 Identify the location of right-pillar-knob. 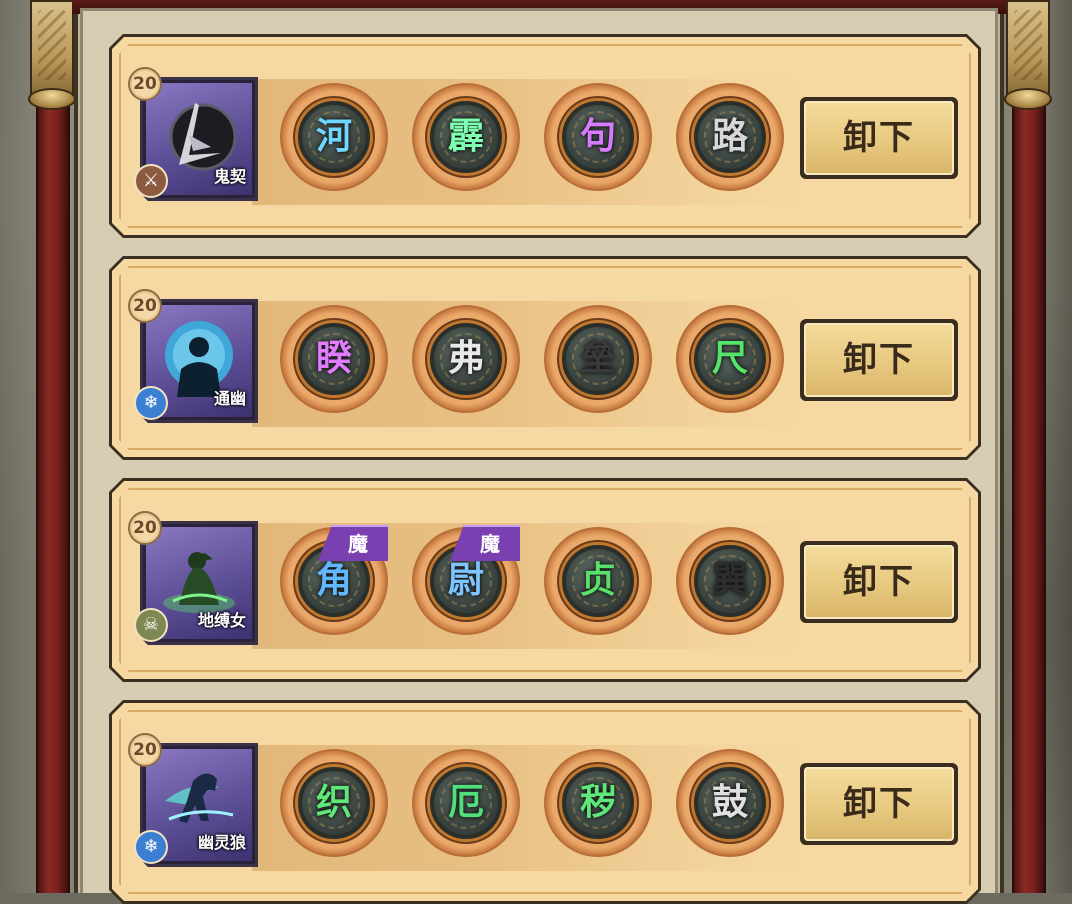
(1028, 99).